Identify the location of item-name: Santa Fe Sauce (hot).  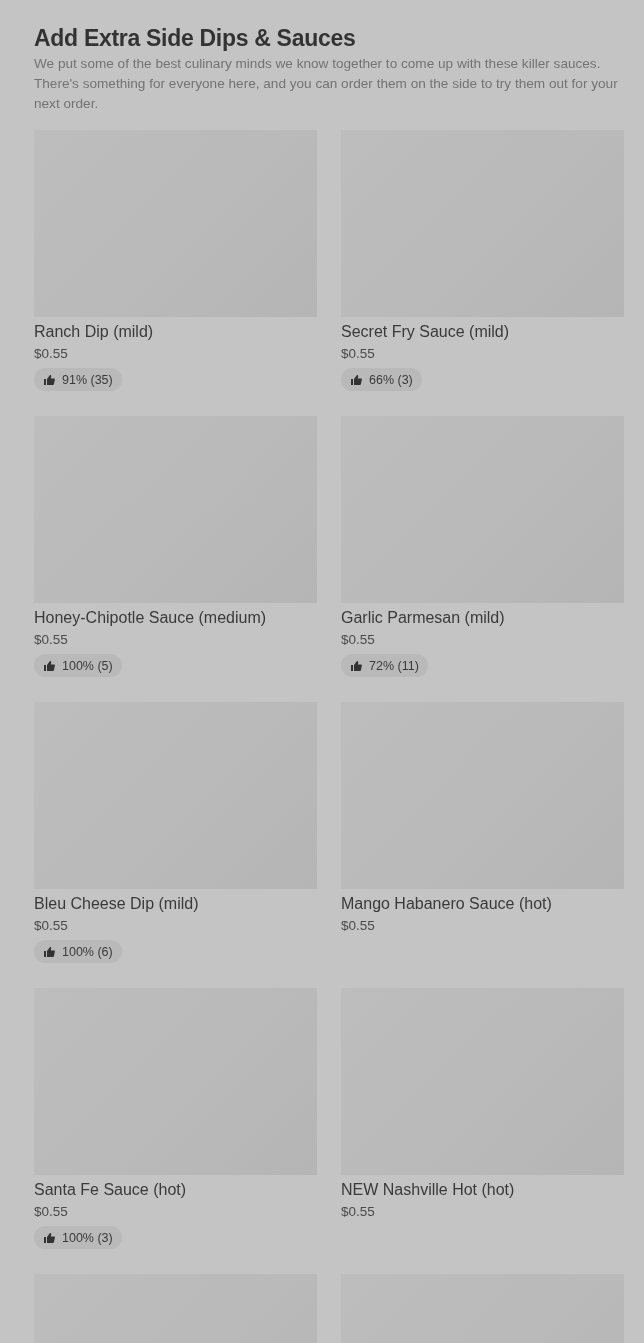
(110, 1190).